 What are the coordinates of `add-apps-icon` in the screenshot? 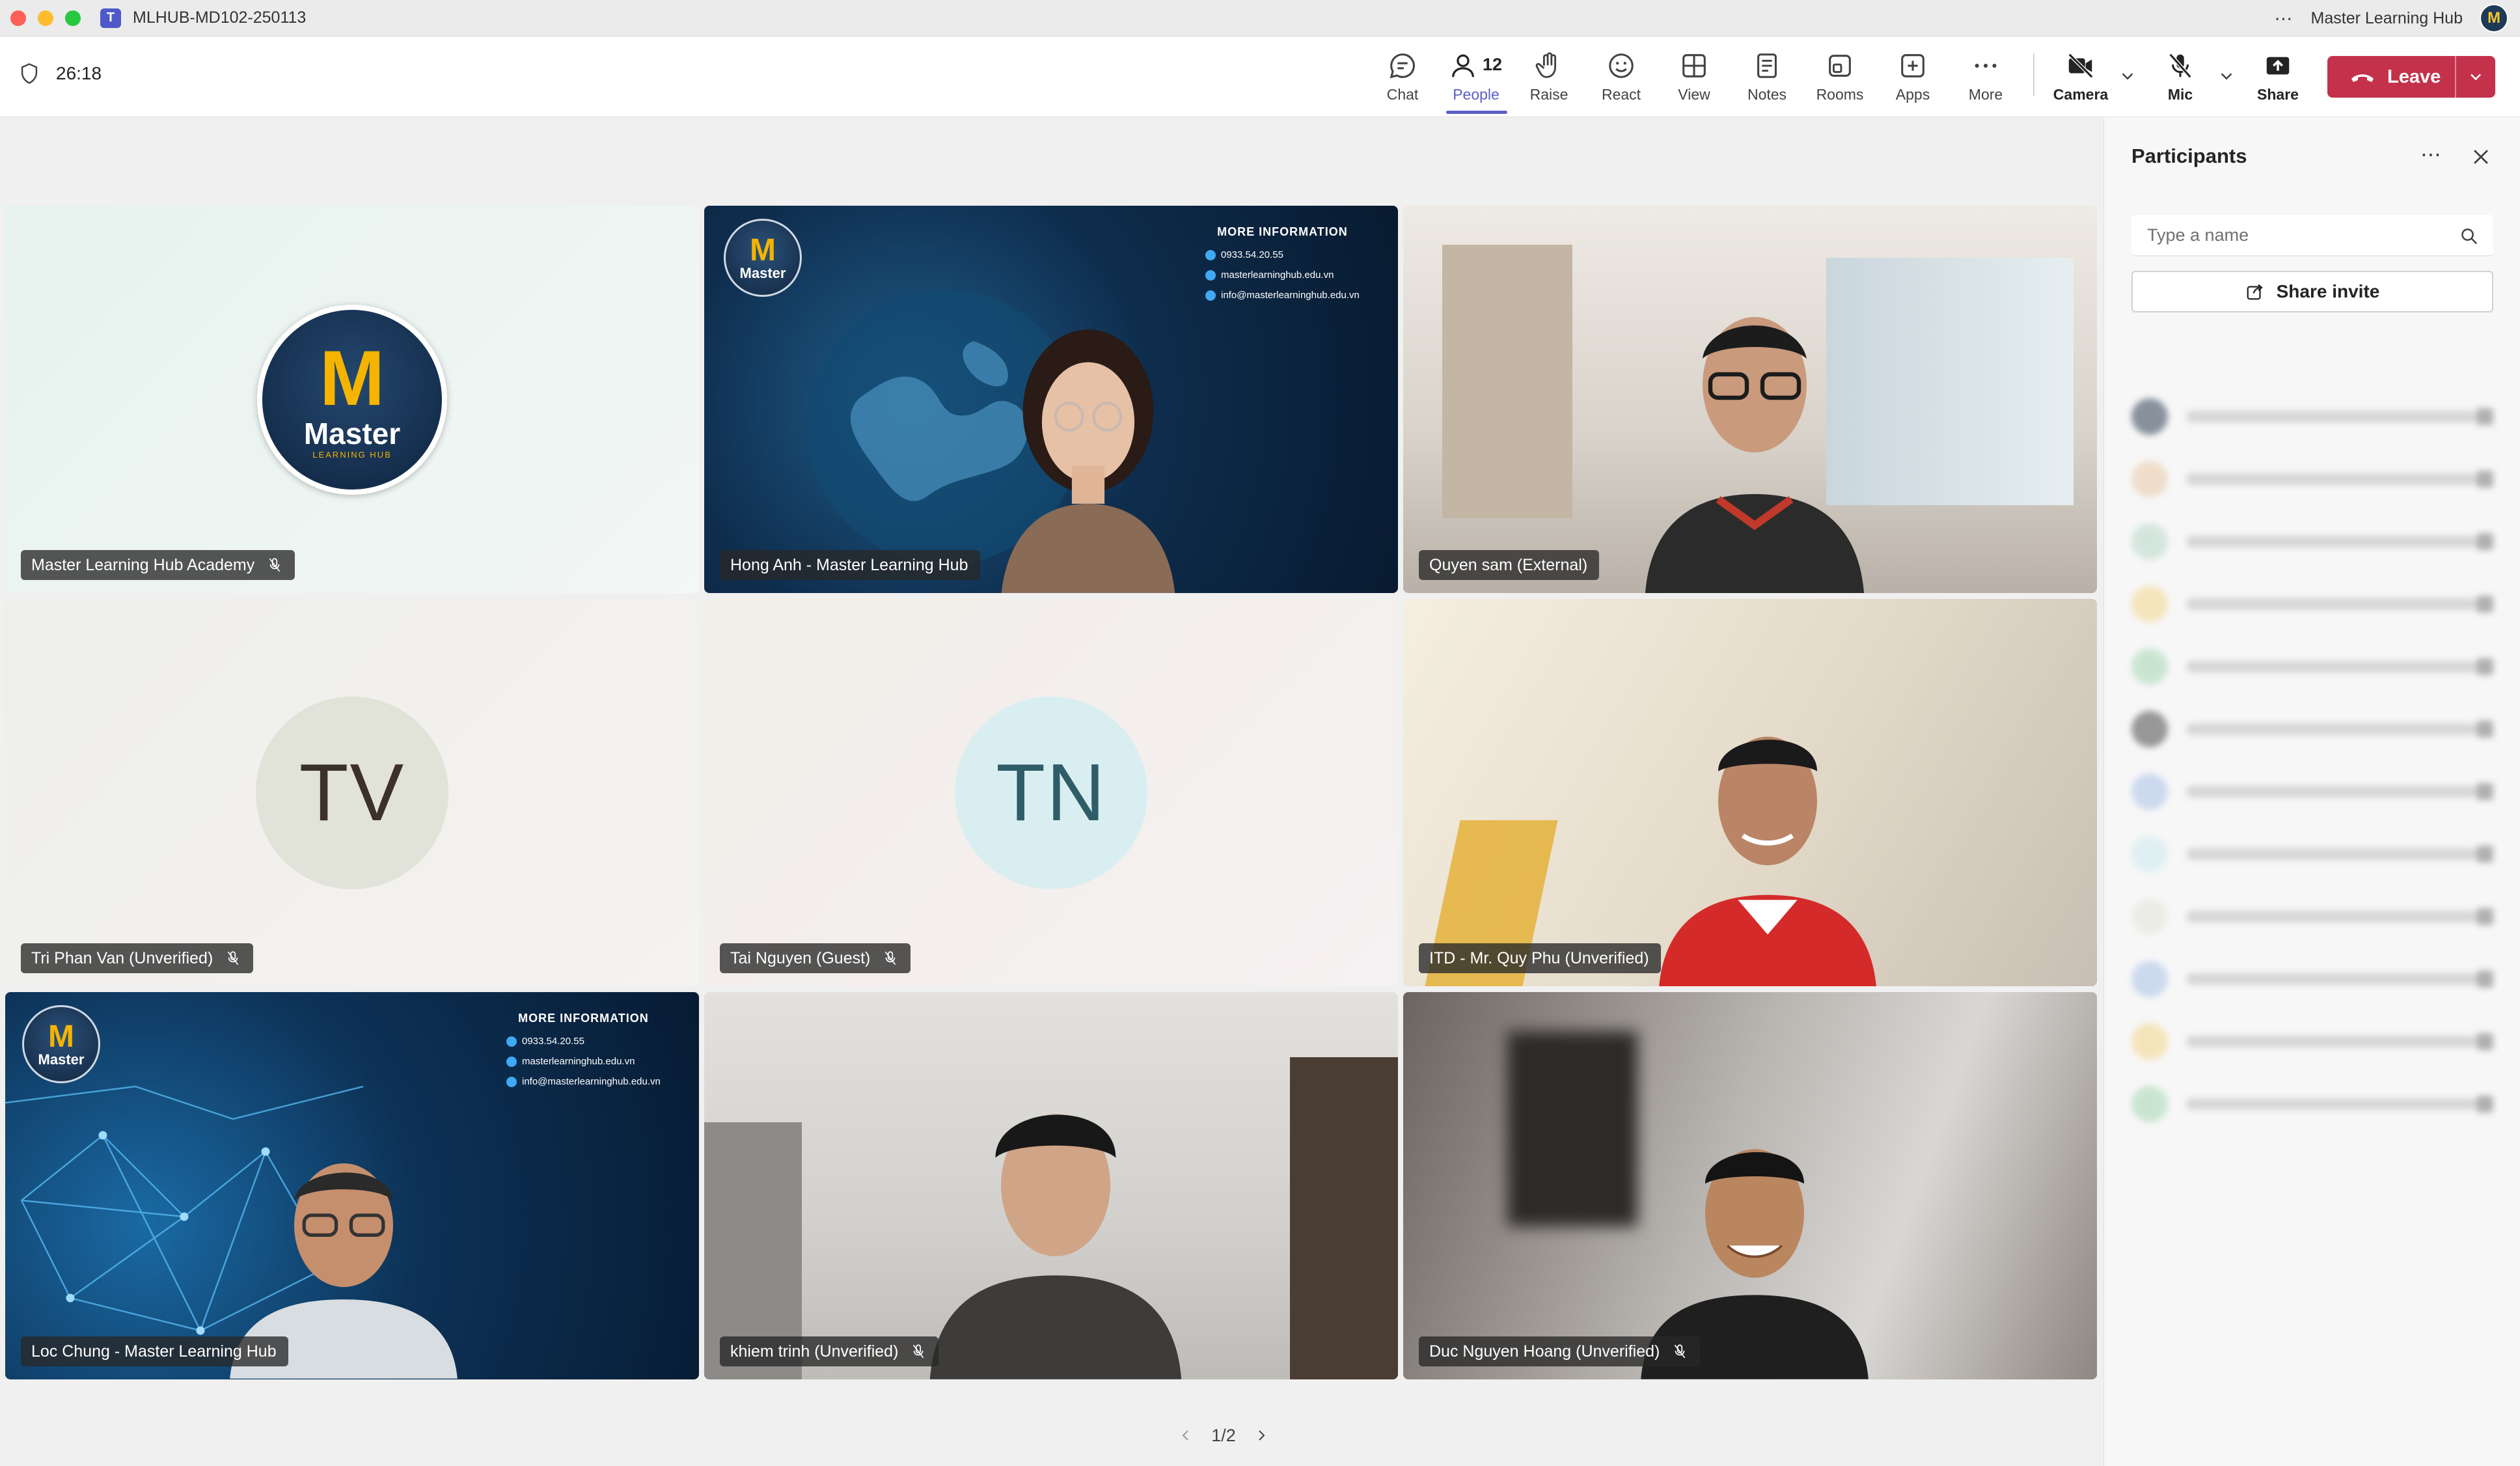 It's located at (1913, 65).